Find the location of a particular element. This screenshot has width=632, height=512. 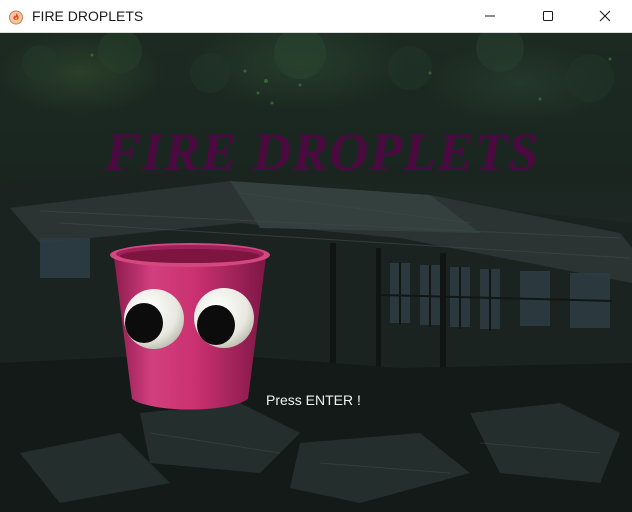

window-title: FIRE DROPLETS is located at coordinates (88, 16).